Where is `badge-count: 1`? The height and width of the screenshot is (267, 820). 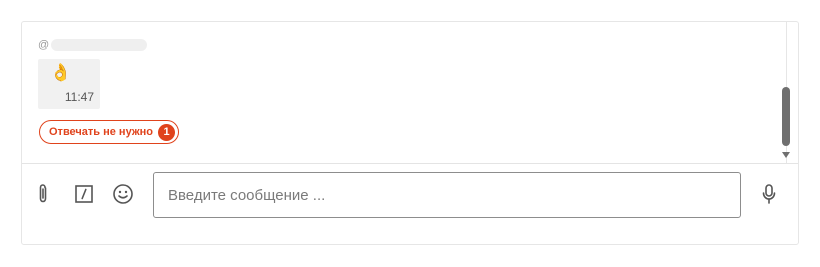 badge-count: 1 is located at coordinates (166, 132).